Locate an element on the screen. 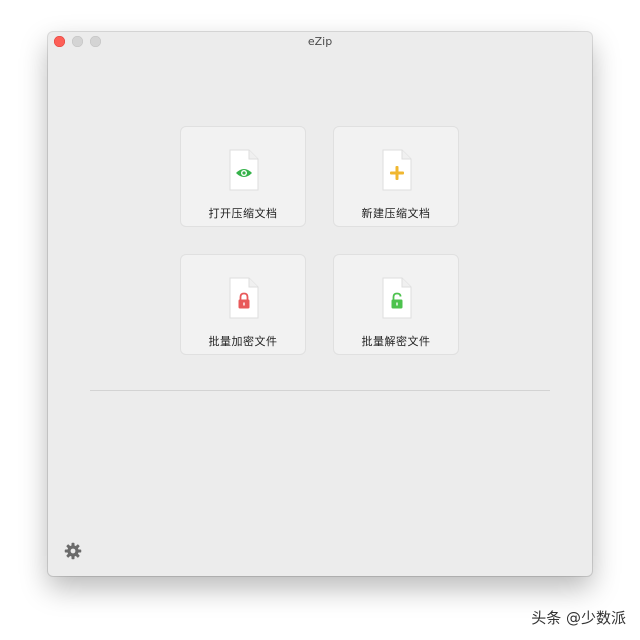 The image size is (640, 640). gear-icon is located at coordinates (73, 551).